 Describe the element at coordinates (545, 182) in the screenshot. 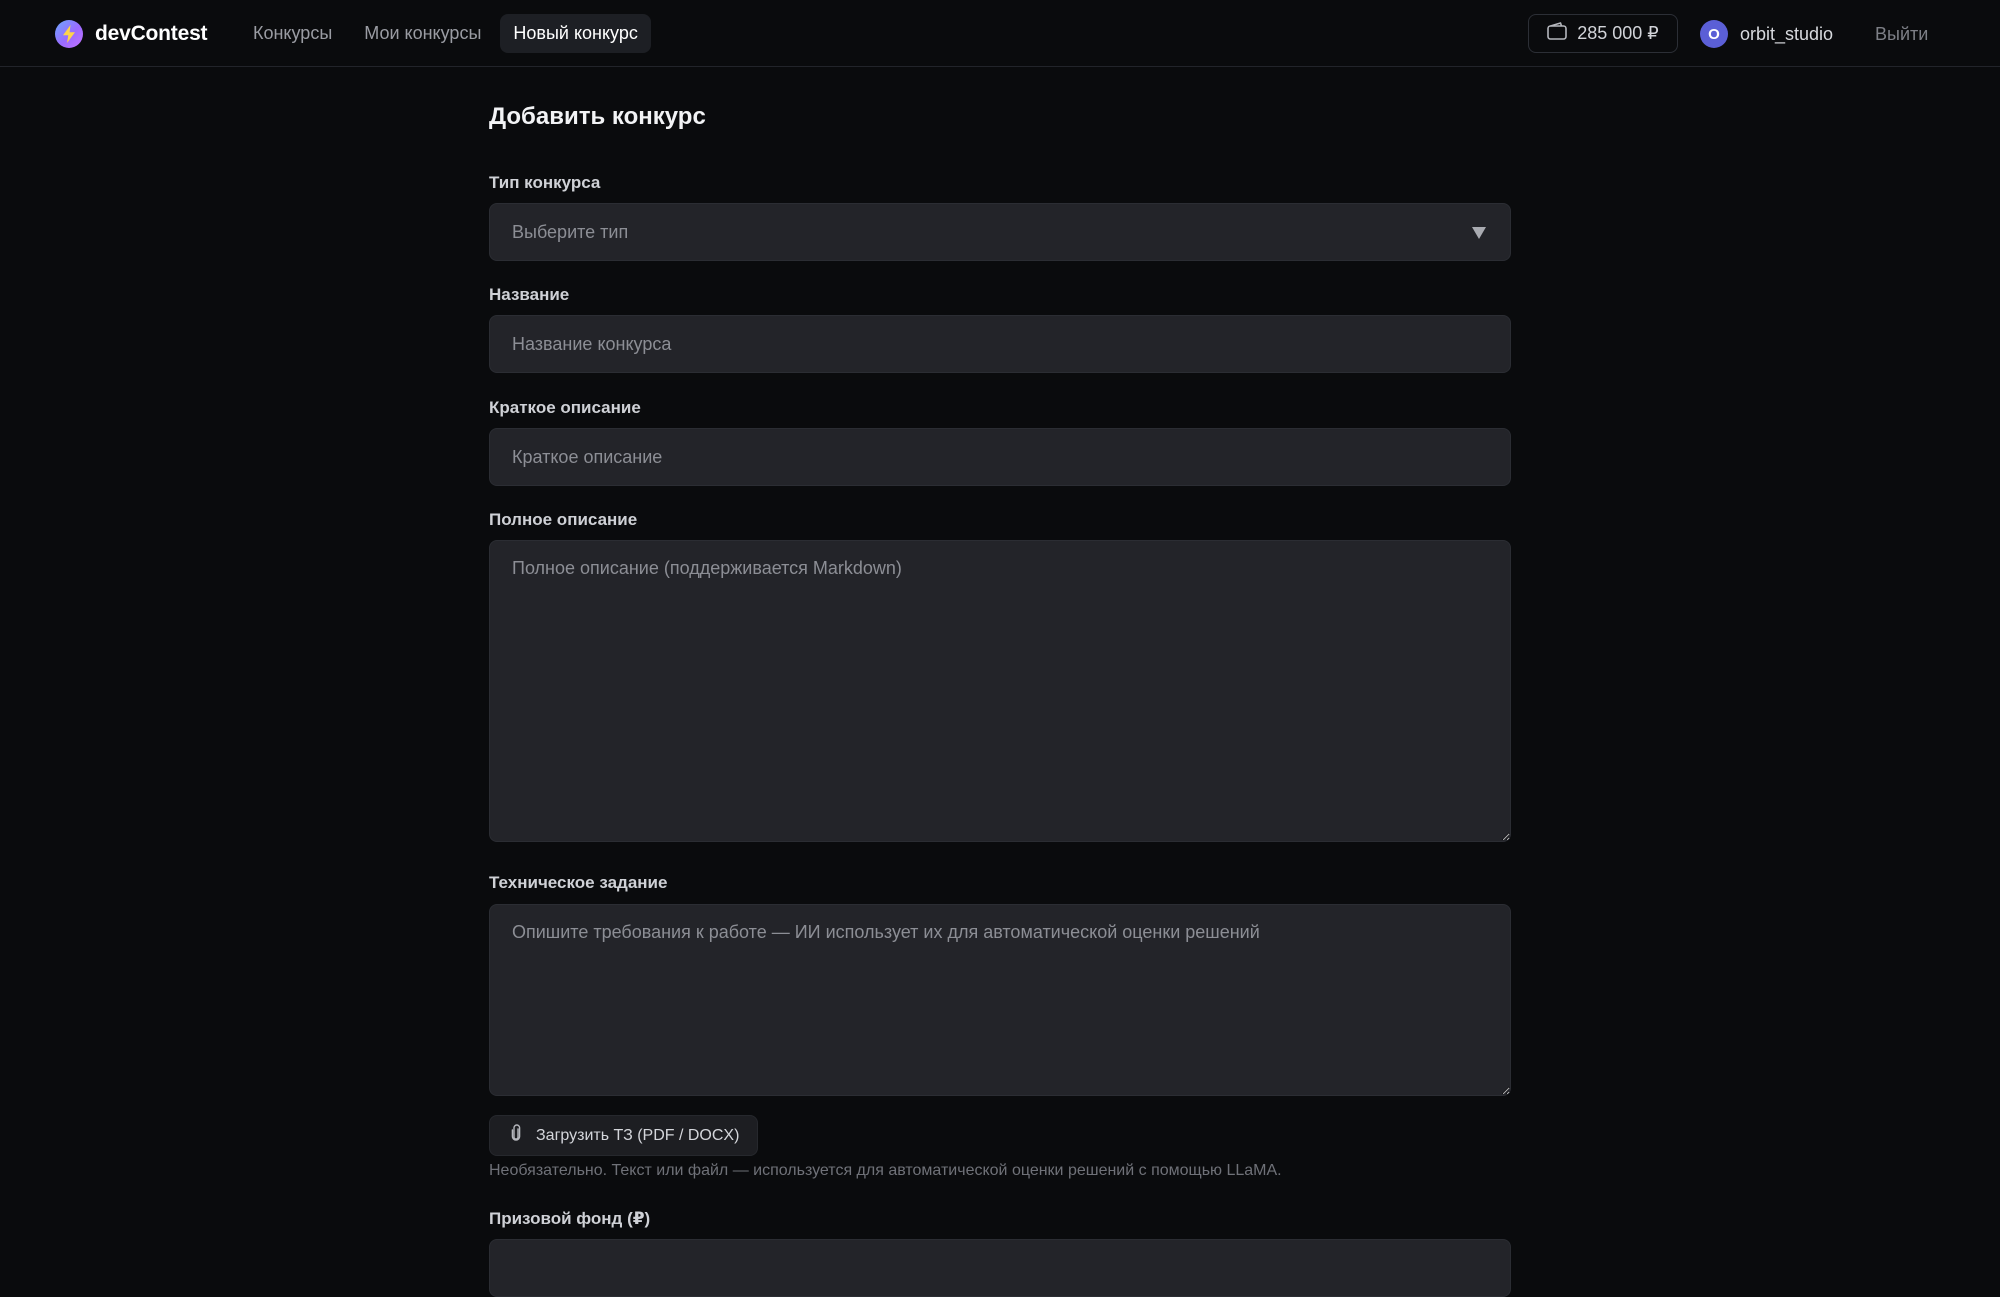

I see `contest-type-label: Тип конкурса` at that location.